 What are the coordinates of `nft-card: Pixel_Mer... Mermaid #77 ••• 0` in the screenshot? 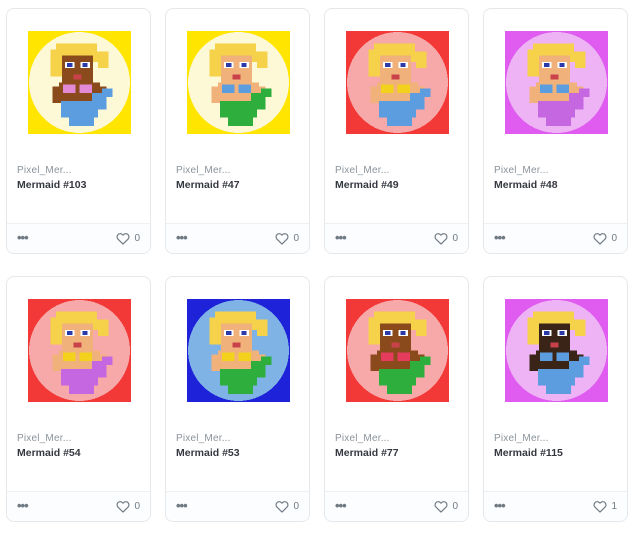 It's located at (396, 399).